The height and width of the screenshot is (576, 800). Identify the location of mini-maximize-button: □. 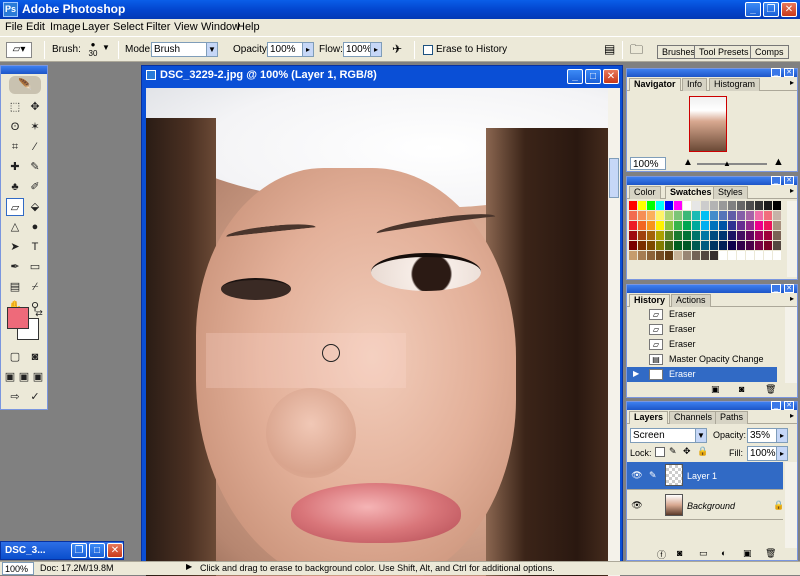
(97, 550).